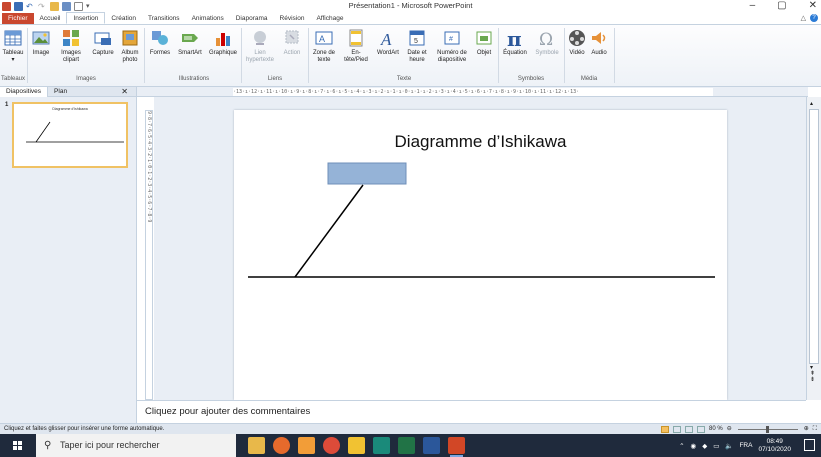 The width and height of the screenshot is (821, 457). I want to click on zoom-level: 80 %, so click(716, 429).